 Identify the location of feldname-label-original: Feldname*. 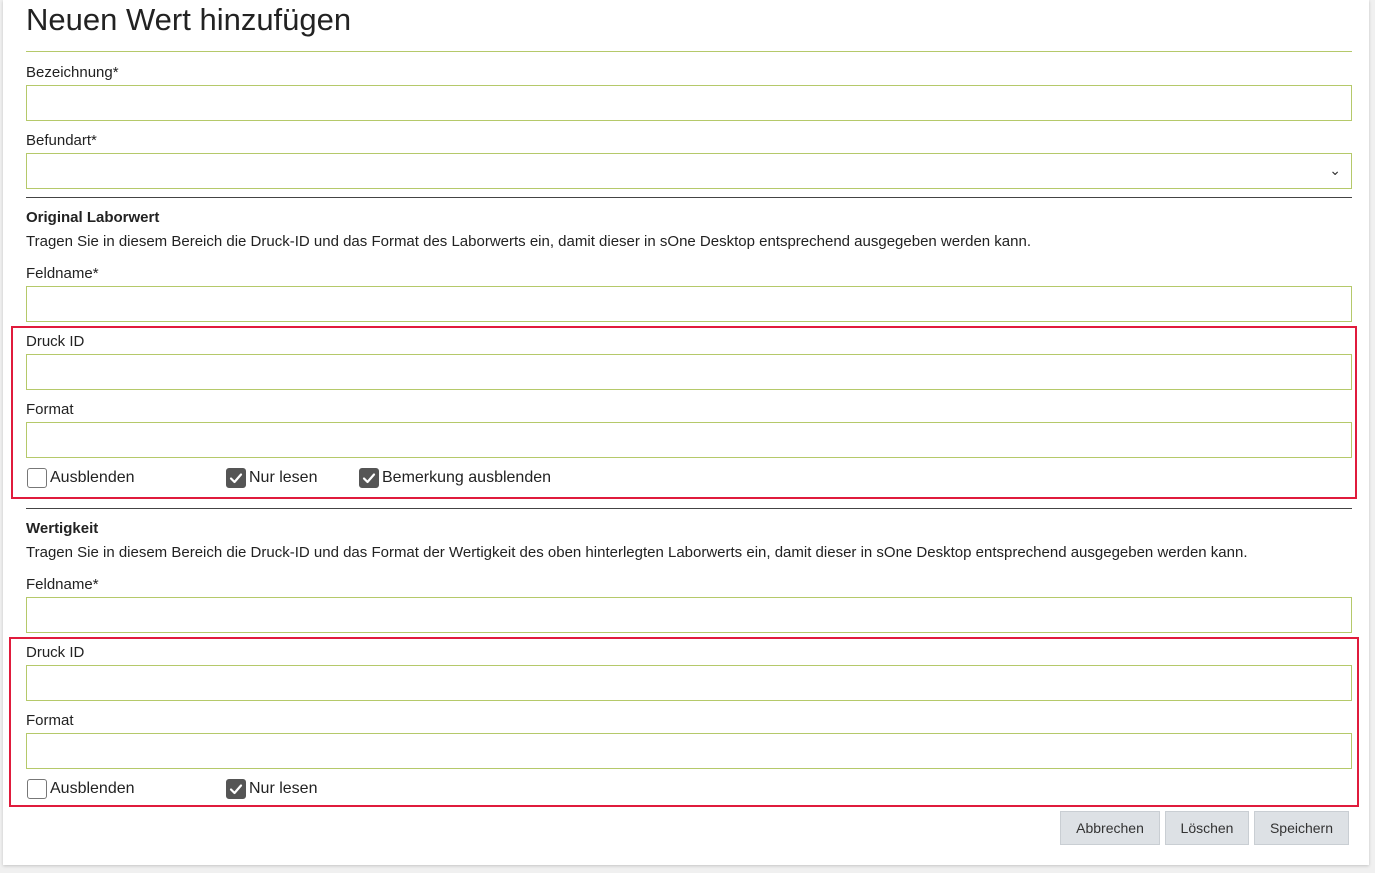
(62, 273).